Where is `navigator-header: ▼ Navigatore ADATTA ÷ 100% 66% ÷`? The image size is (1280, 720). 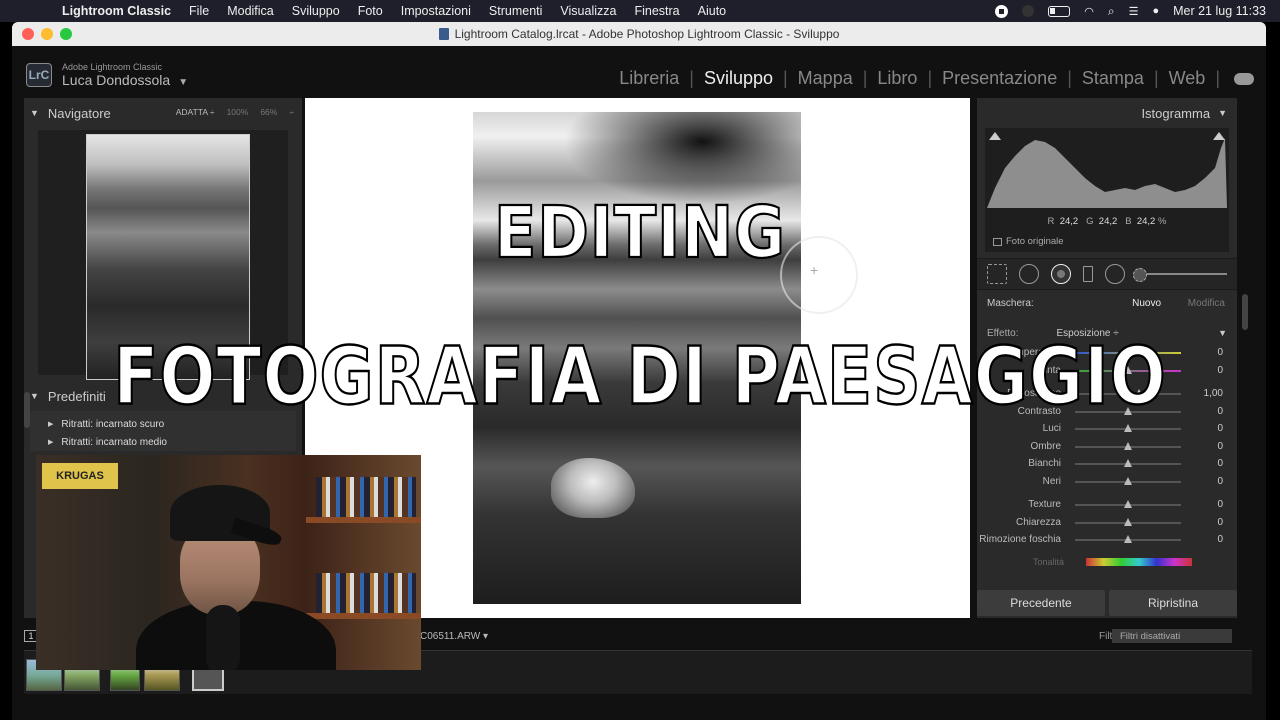 navigator-header: ▼ Navigatore ADATTA ÷ 100% 66% ÷ is located at coordinates (163, 113).